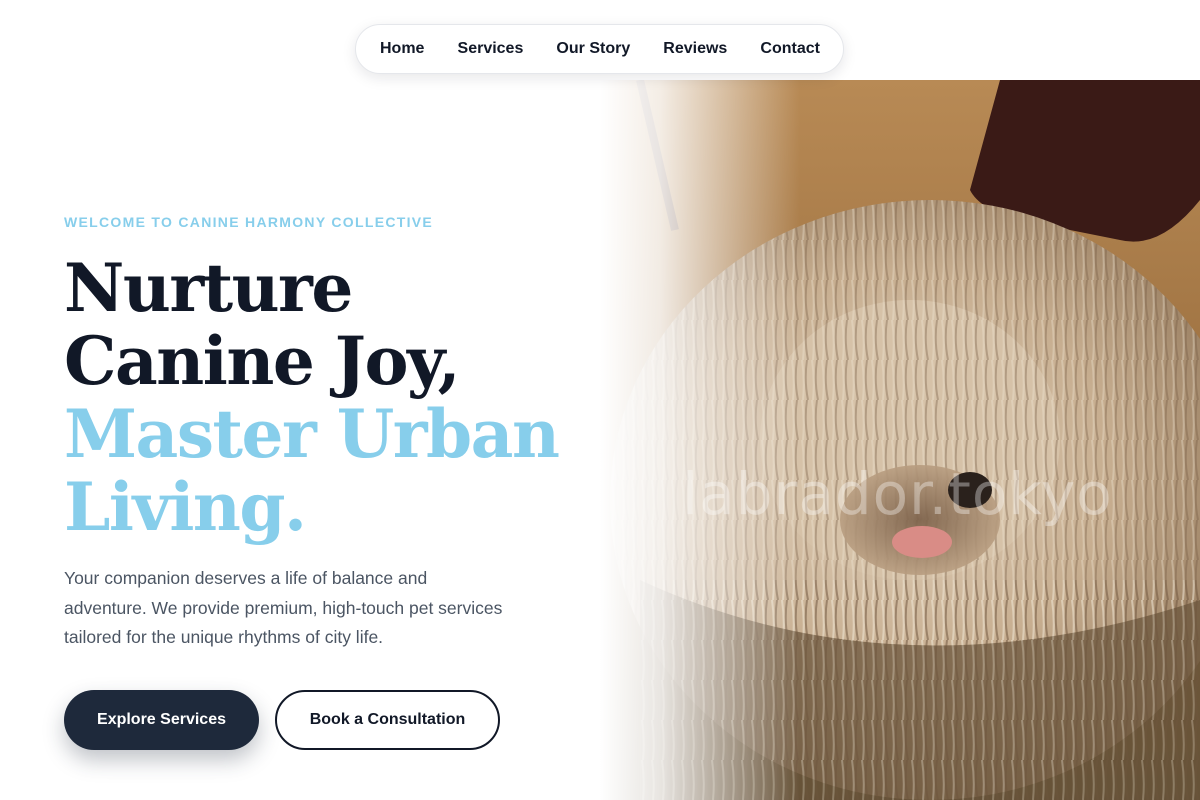  I want to click on book-consultation-button: Book a Consultation, so click(387, 720).